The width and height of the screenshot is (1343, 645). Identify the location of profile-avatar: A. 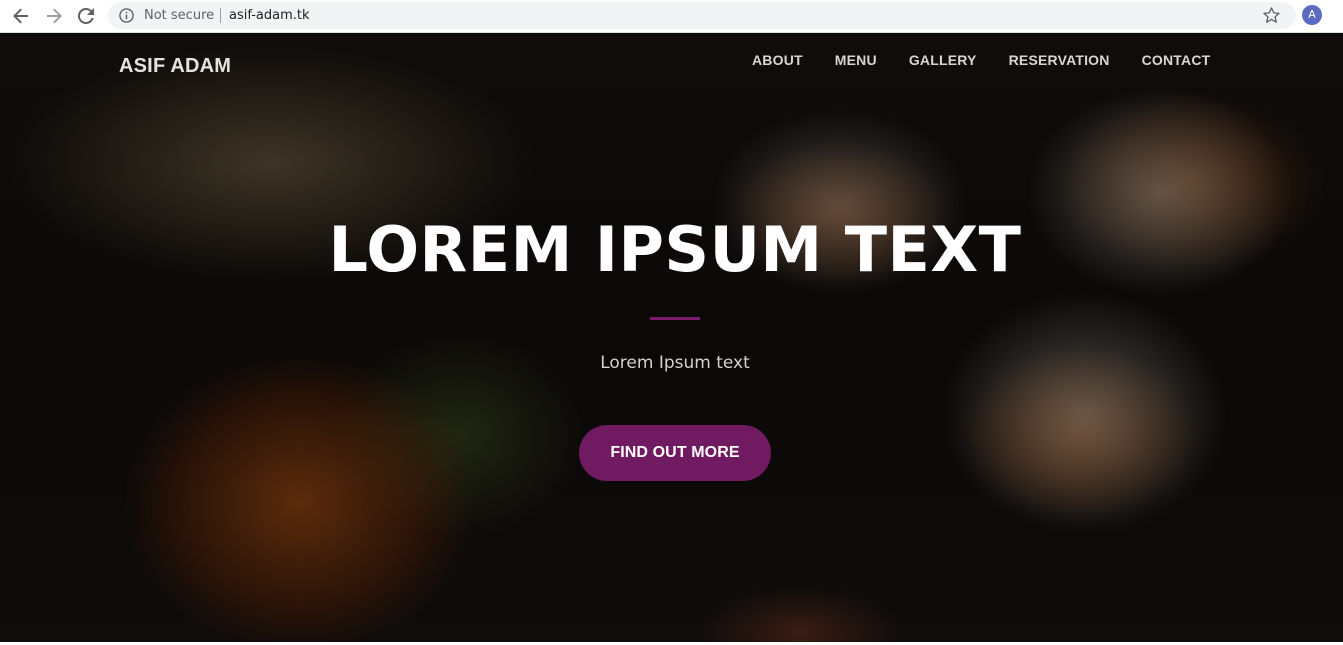
(1312, 15).